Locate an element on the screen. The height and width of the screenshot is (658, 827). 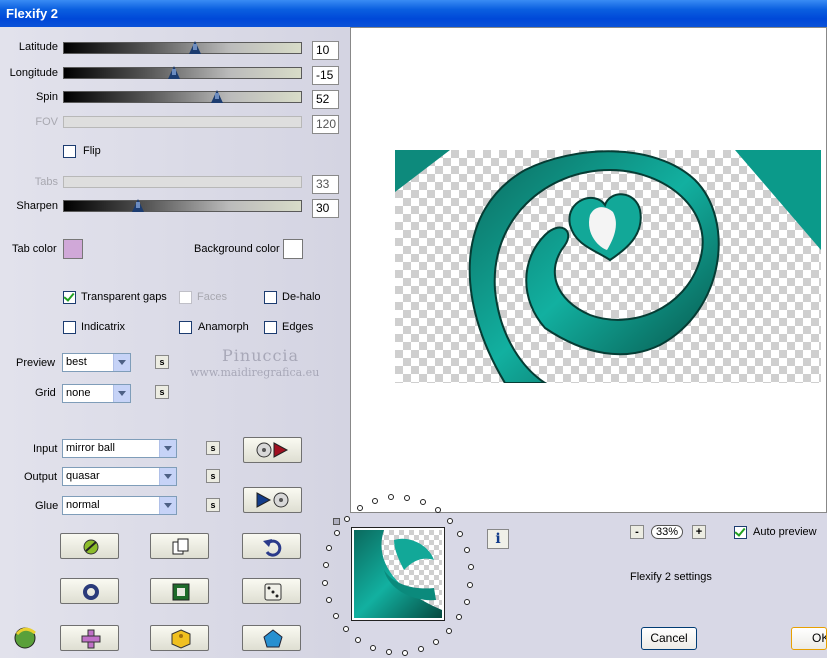
ok-button: OK is located at coordinates (809, 638).